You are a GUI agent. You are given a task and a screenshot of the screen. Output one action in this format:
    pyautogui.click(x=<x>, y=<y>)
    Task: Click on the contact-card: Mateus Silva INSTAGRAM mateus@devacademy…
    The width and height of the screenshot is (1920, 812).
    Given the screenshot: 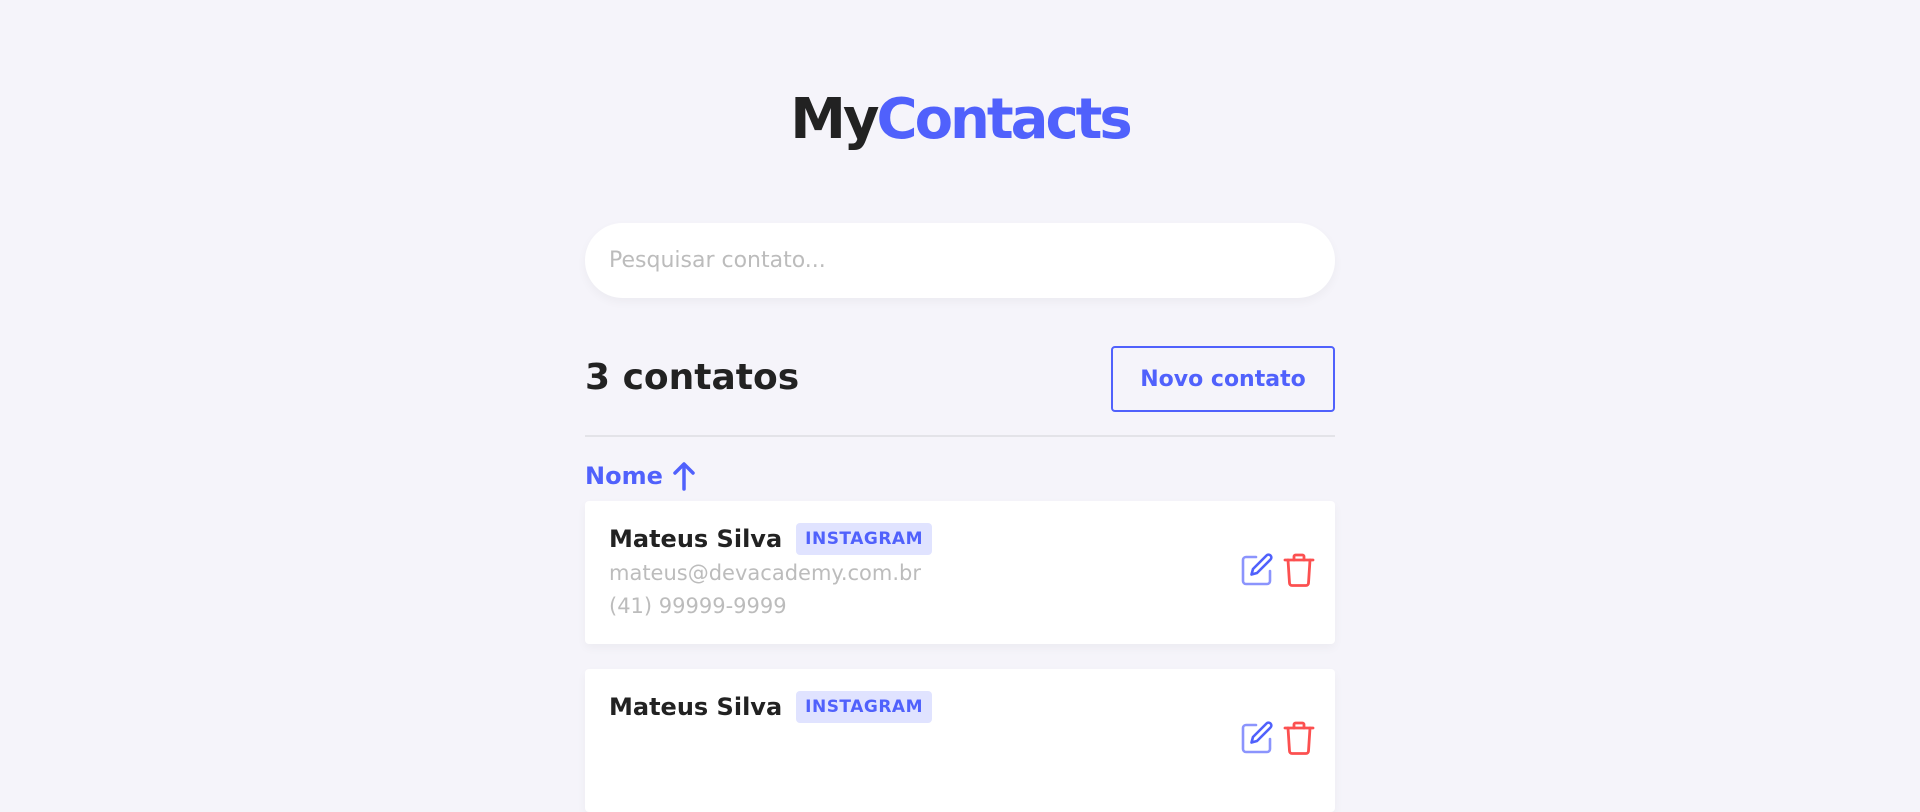 What is the action you would take?
    pyautogui.click(x=960, y=572)
    